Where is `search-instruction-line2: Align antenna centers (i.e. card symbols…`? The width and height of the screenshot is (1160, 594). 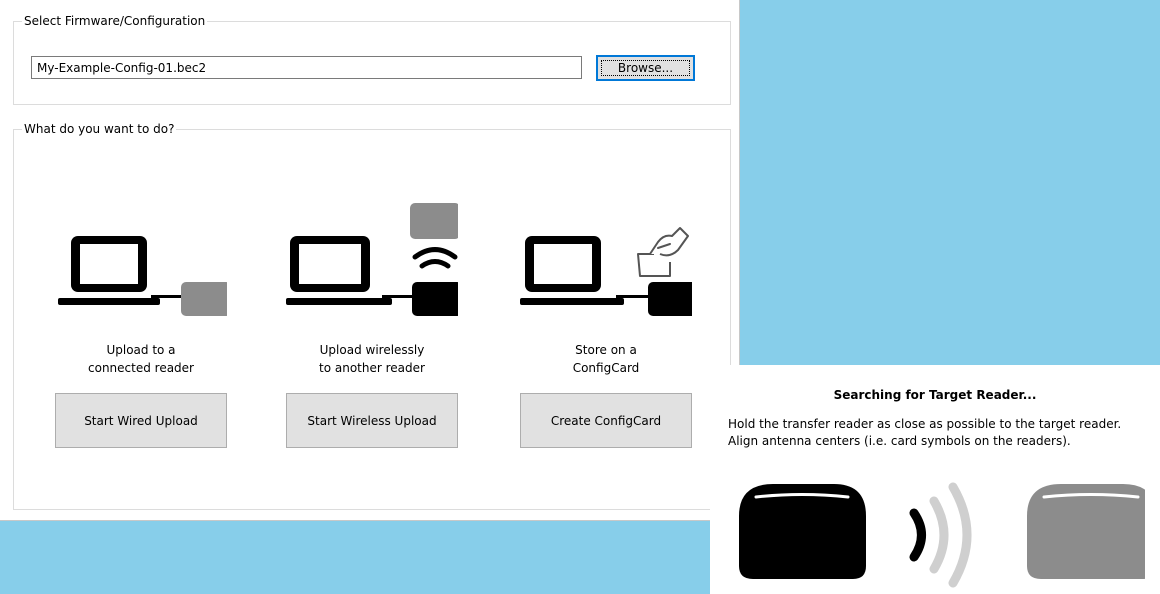 search-instruction-line2: Align antenna centers (i.e. card symbols… is located at coordinates (899, 441).